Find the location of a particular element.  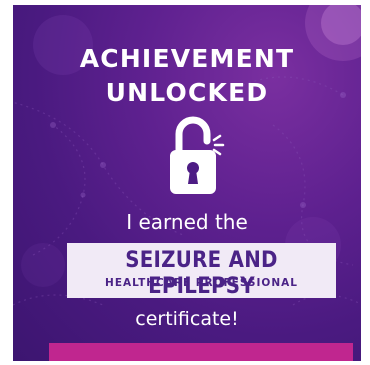

unlocked-padlock-icon is located at coordinates (197, 155).